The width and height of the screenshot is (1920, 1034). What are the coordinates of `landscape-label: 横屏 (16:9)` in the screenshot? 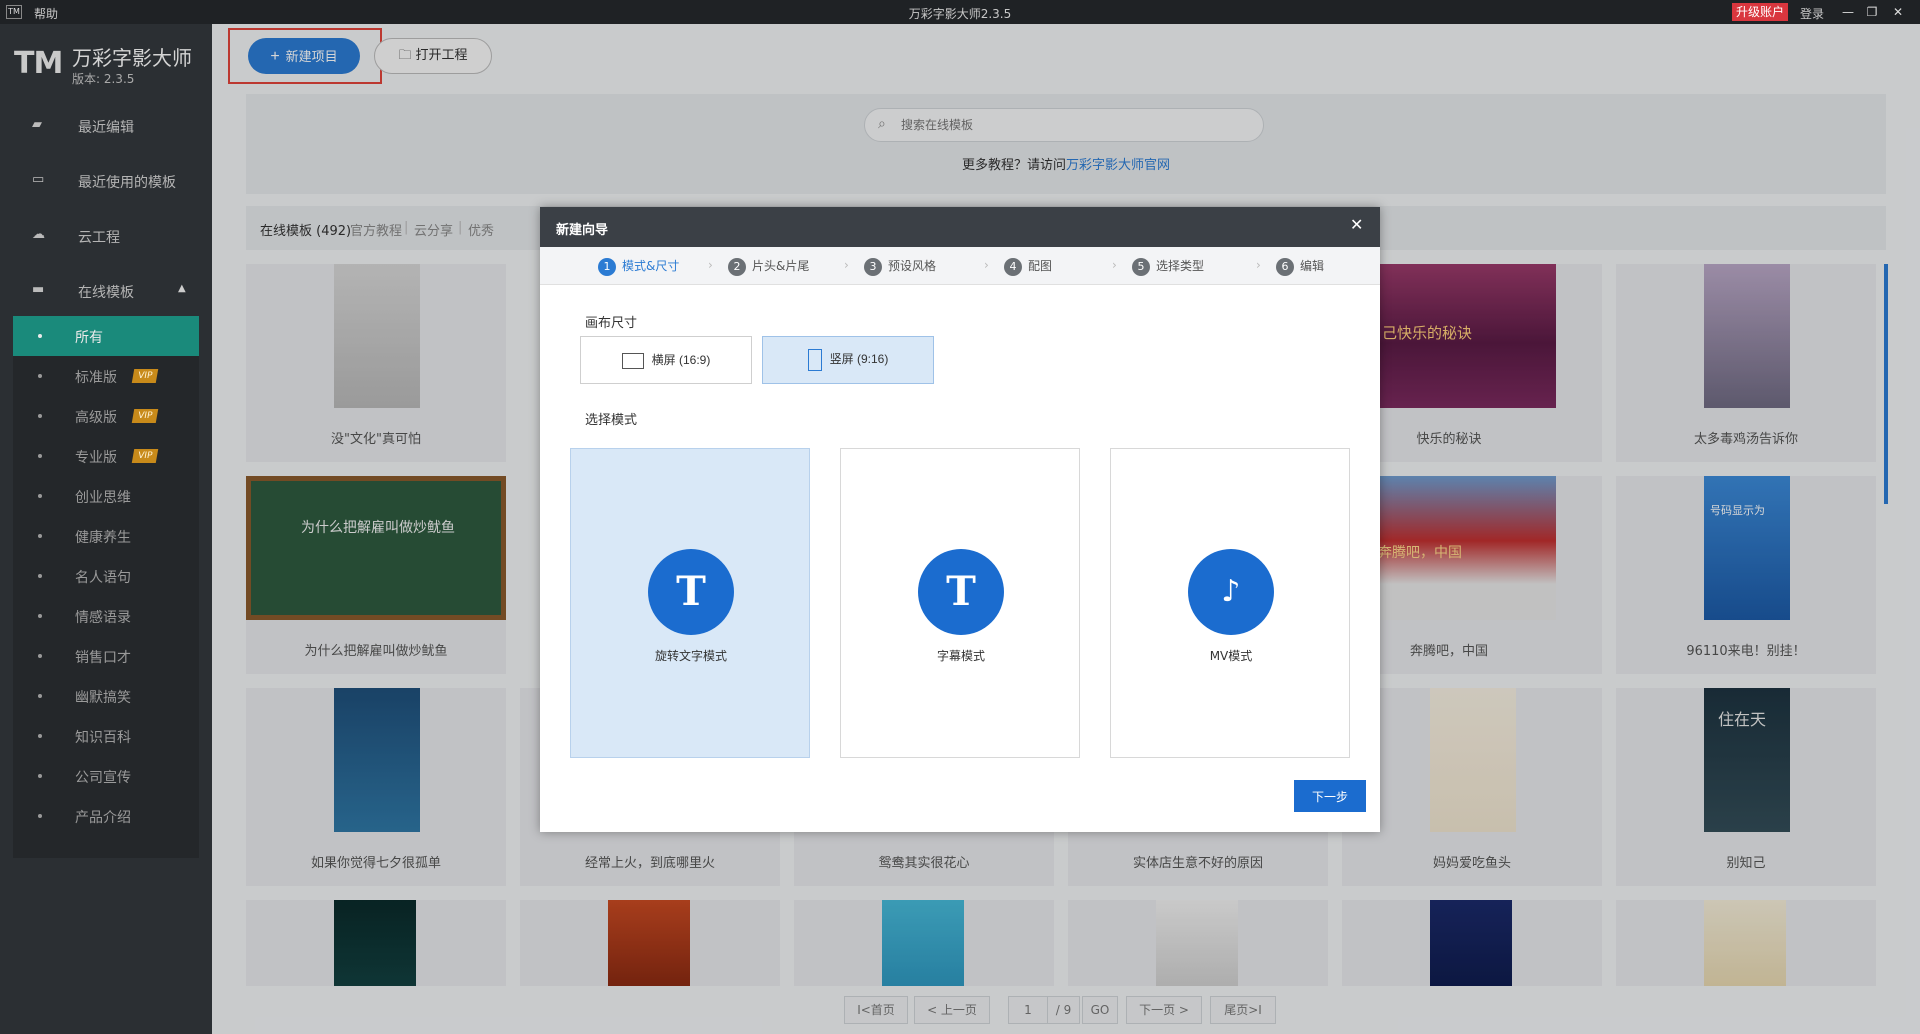 It's located at (681, 360).